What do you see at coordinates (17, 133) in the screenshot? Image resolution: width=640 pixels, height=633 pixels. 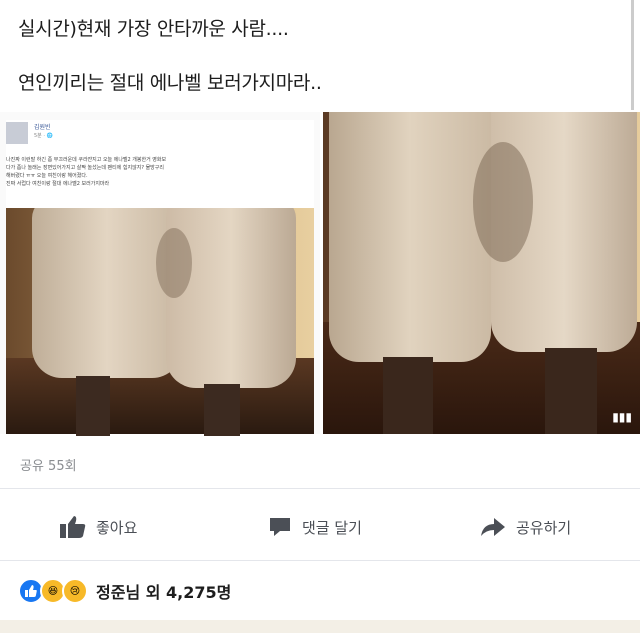 I see `avatar` at bounding box center [17, 133].